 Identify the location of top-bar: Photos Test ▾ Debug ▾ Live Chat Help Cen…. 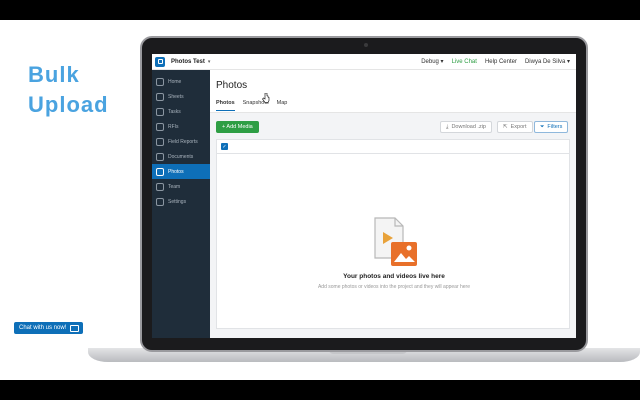
(364, 62).